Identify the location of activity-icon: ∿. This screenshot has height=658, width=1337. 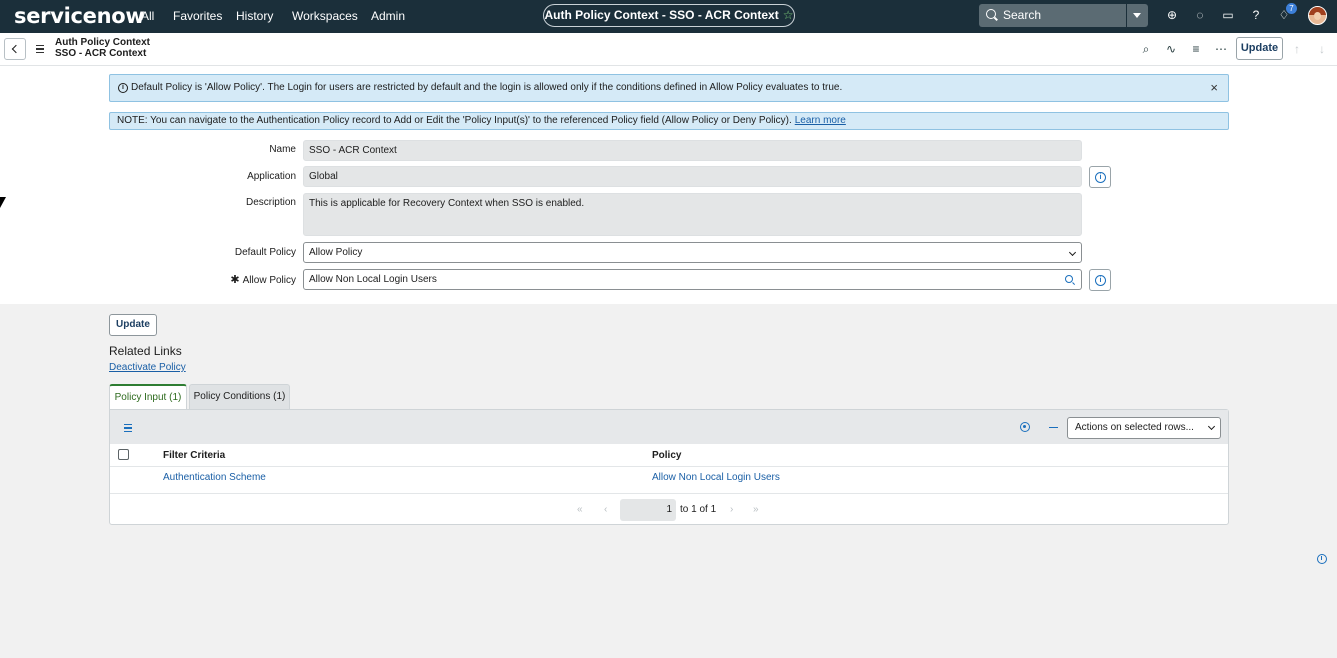
(1171, 49).